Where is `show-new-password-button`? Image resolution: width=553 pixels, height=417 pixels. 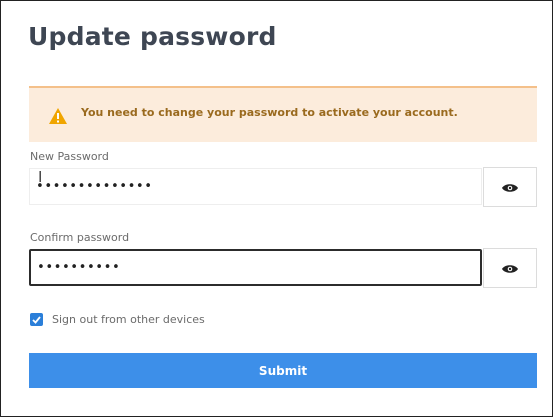
show-new-password-button is located at coordinates (510, 187).